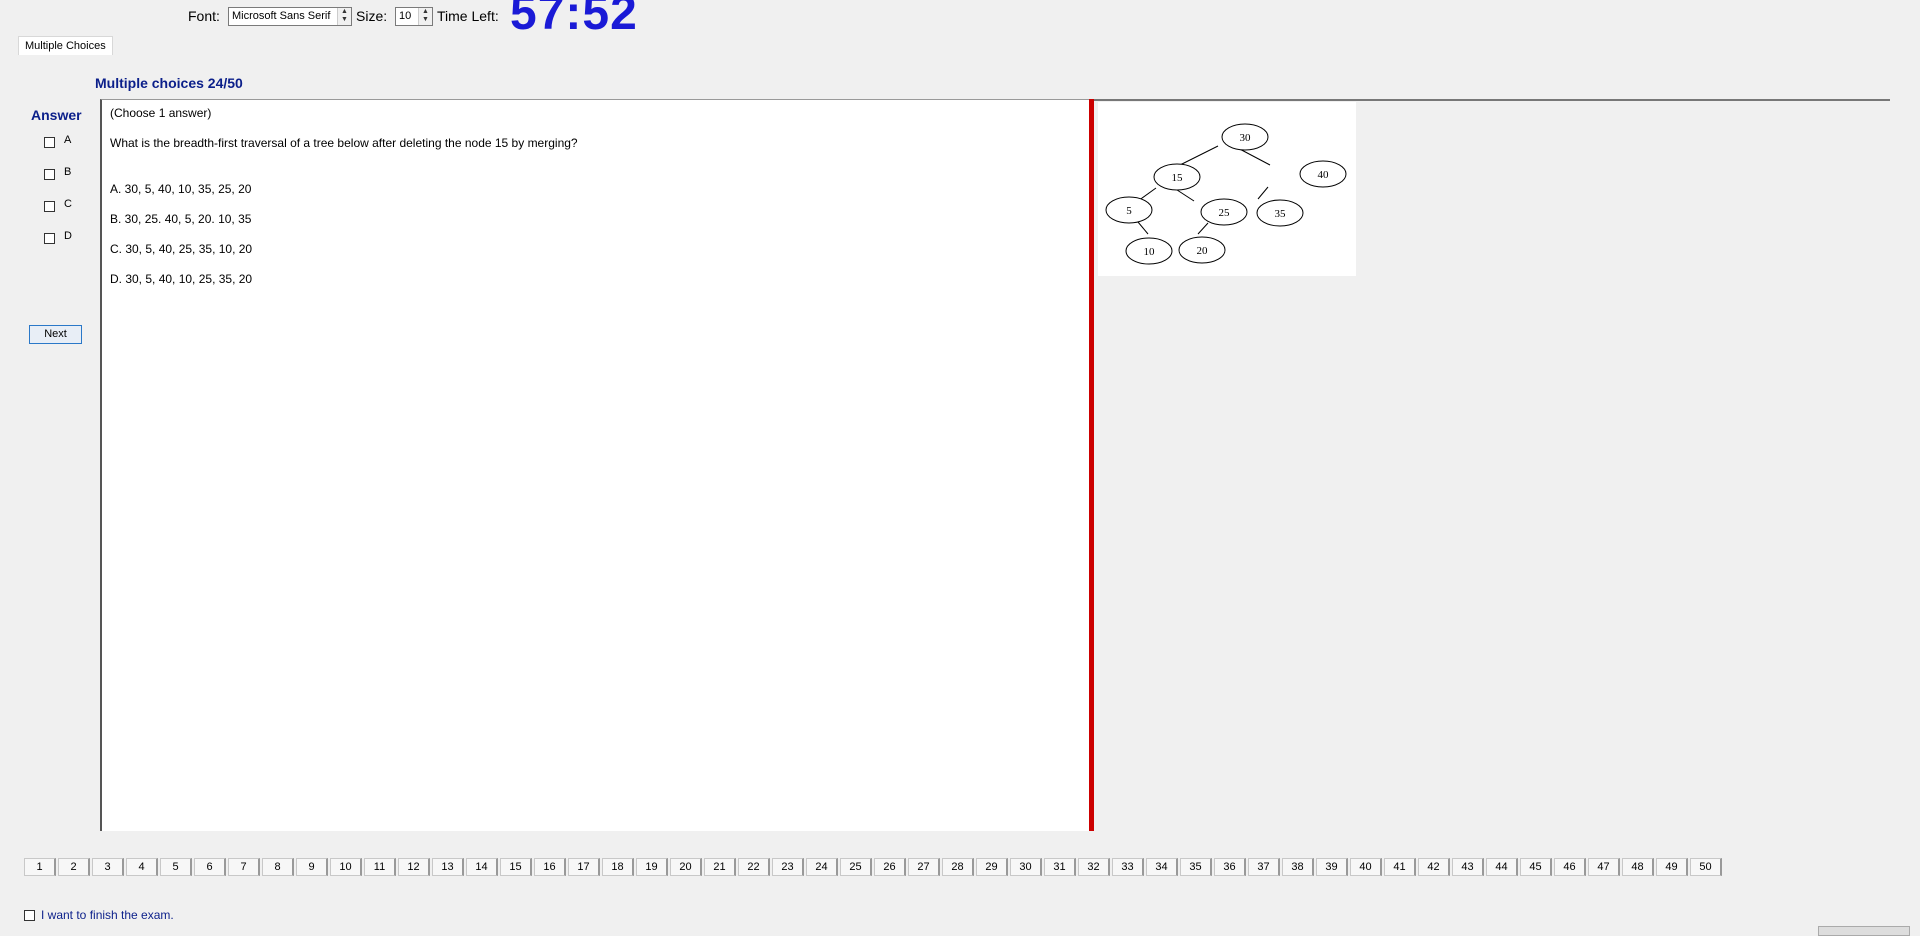 This screenshot has width=1920, height=936. Describe the element at coordinates (161, 113) in the screenshot. I see `question-instruction: (Choose 1 answer)` at that location.